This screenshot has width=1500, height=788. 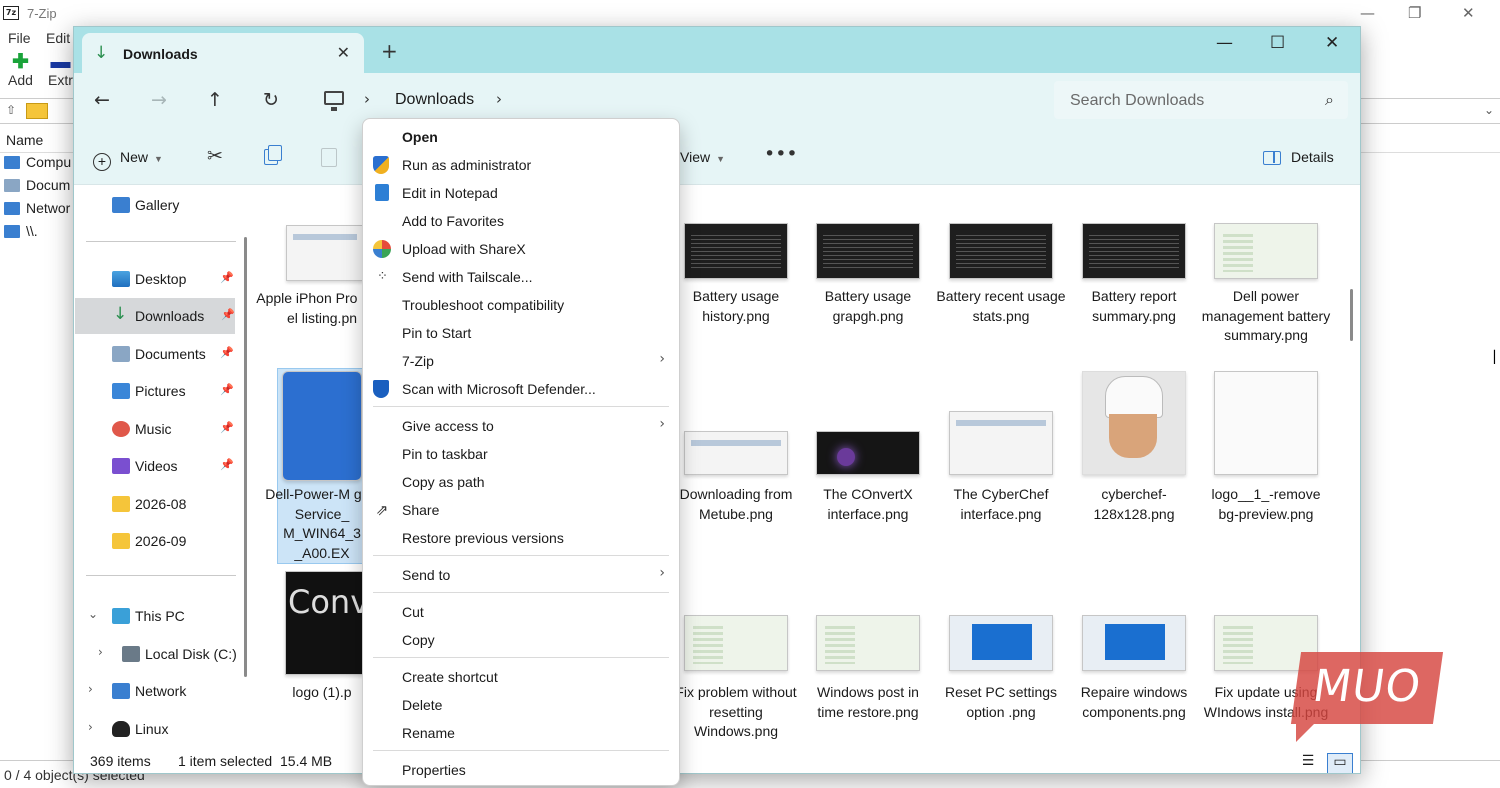 What do you see at coordinates (160, 541) in the screenshot?
I see `sidebar-item-2026-09: 2026-09` at bounding box center [160, 541].